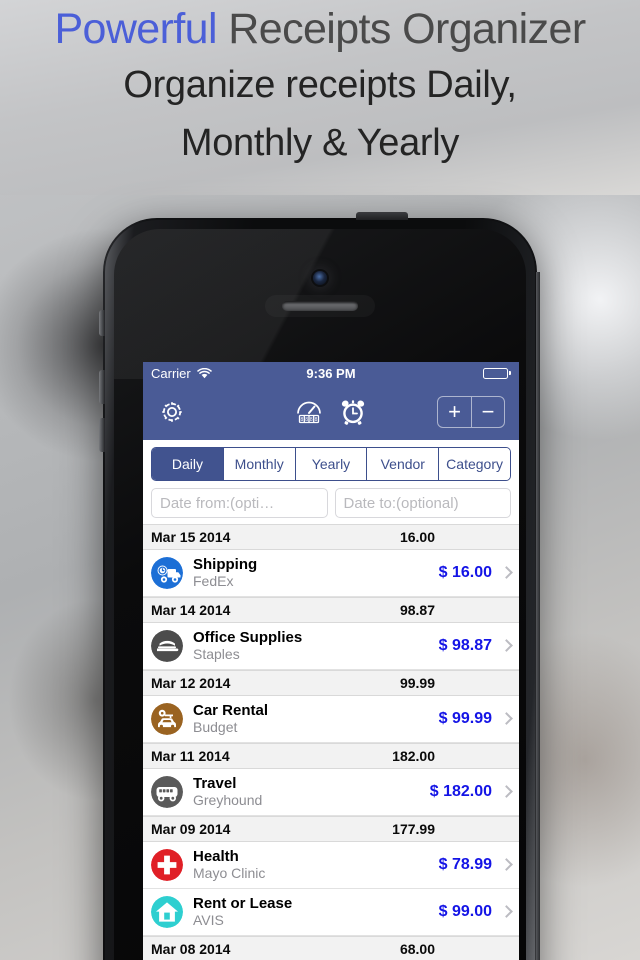 Image resolution: width=640 pixels, height=960 pixels. What do you see at coordinates (417, 610) in the screenshot?
I see `group-total: 98.87` at bounding box center [417, 610].